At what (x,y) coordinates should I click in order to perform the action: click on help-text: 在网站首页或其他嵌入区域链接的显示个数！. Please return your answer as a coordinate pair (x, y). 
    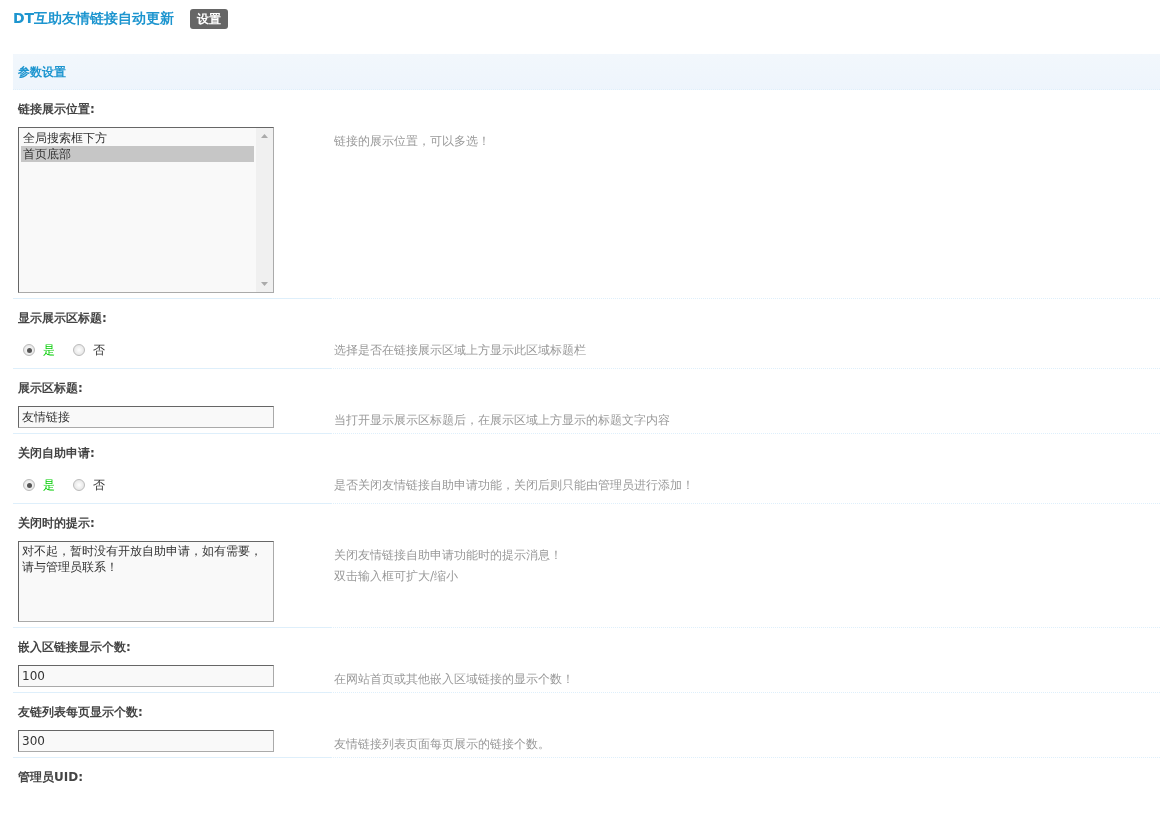
    Looking at the image, I should click on (454, 679).